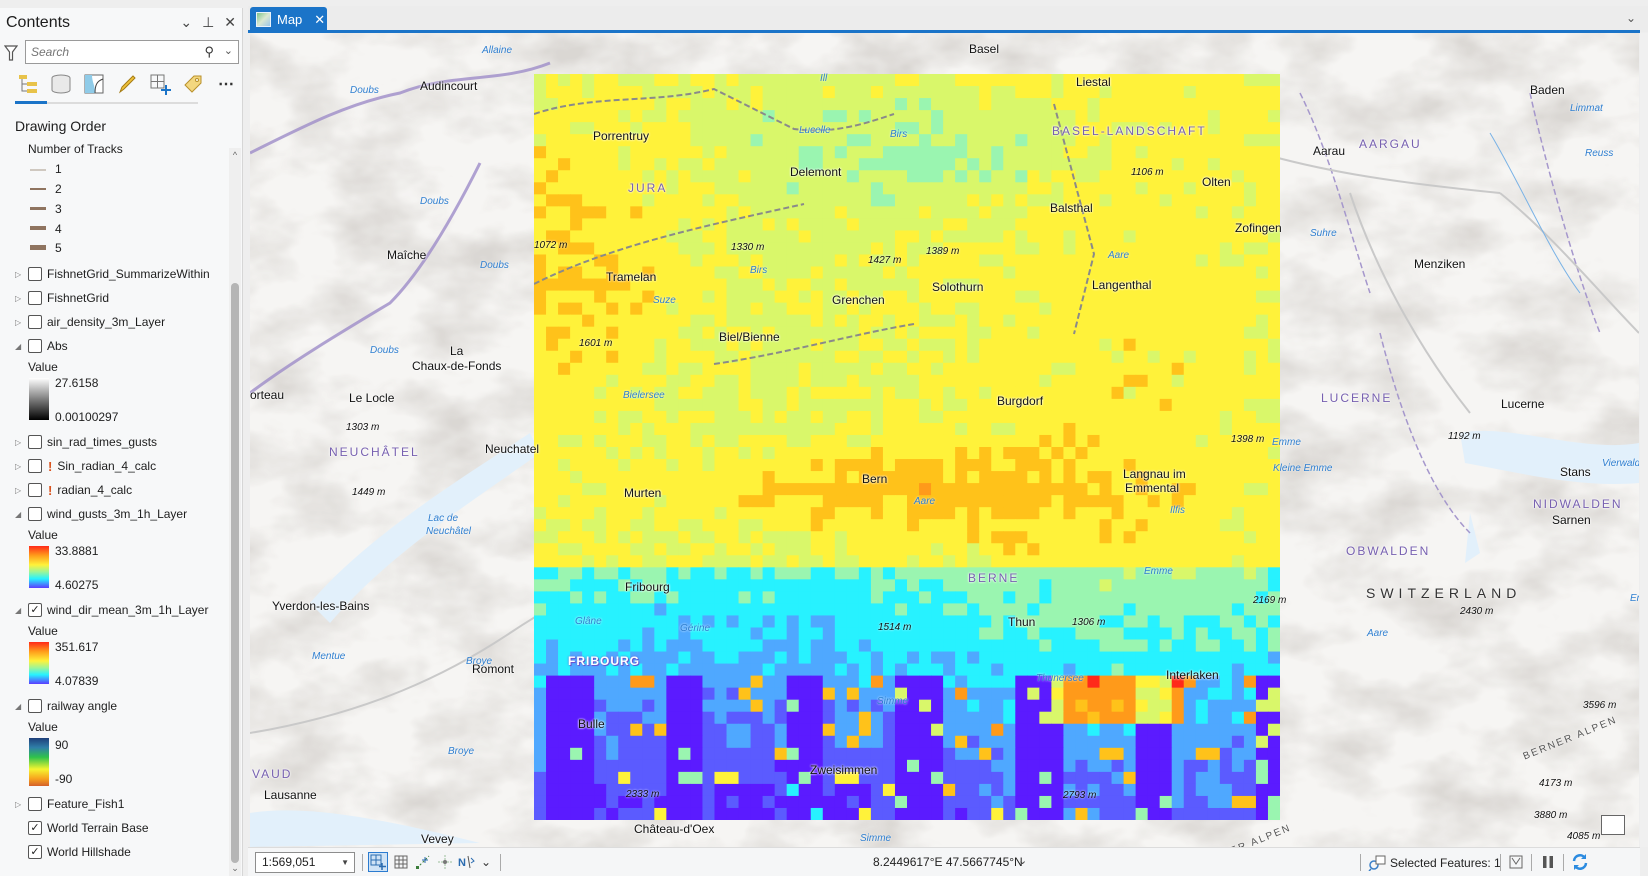 The width and height of the screenshot is (1648, 876). Describe the element at coordinates (290, 795) in the screenshot. I see `city-label: Lausanne` at that location.